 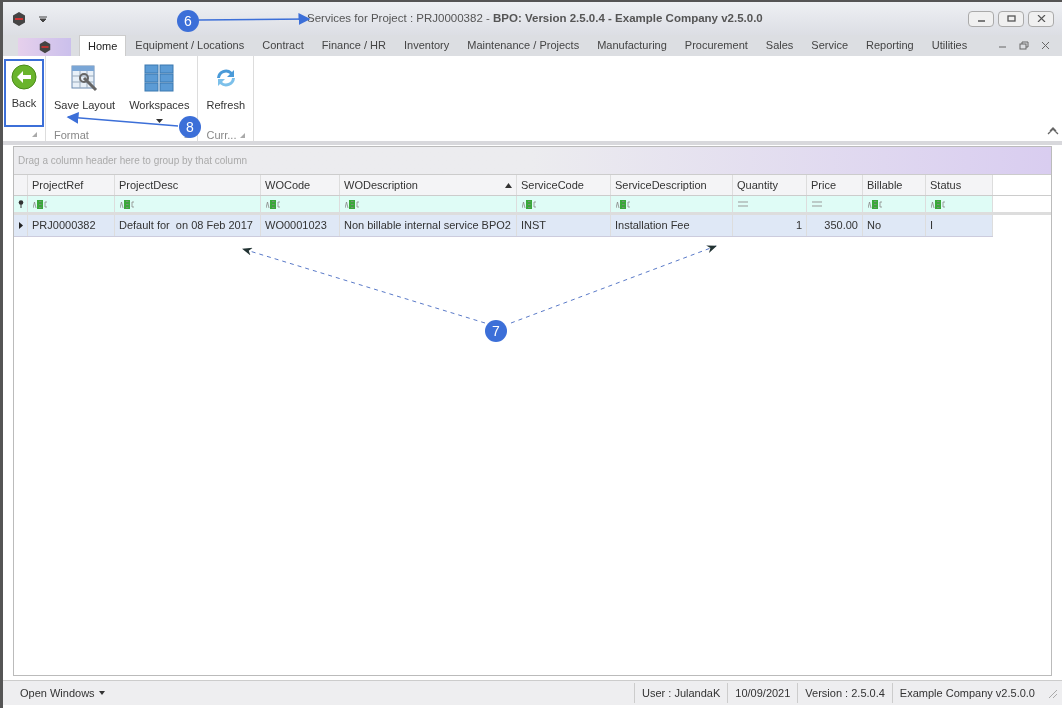 What do you see at coordinates (428, 225) in the screenshot?
I see `table-cell: Non billable internal service BPO2` at bounding box center [428, 225].